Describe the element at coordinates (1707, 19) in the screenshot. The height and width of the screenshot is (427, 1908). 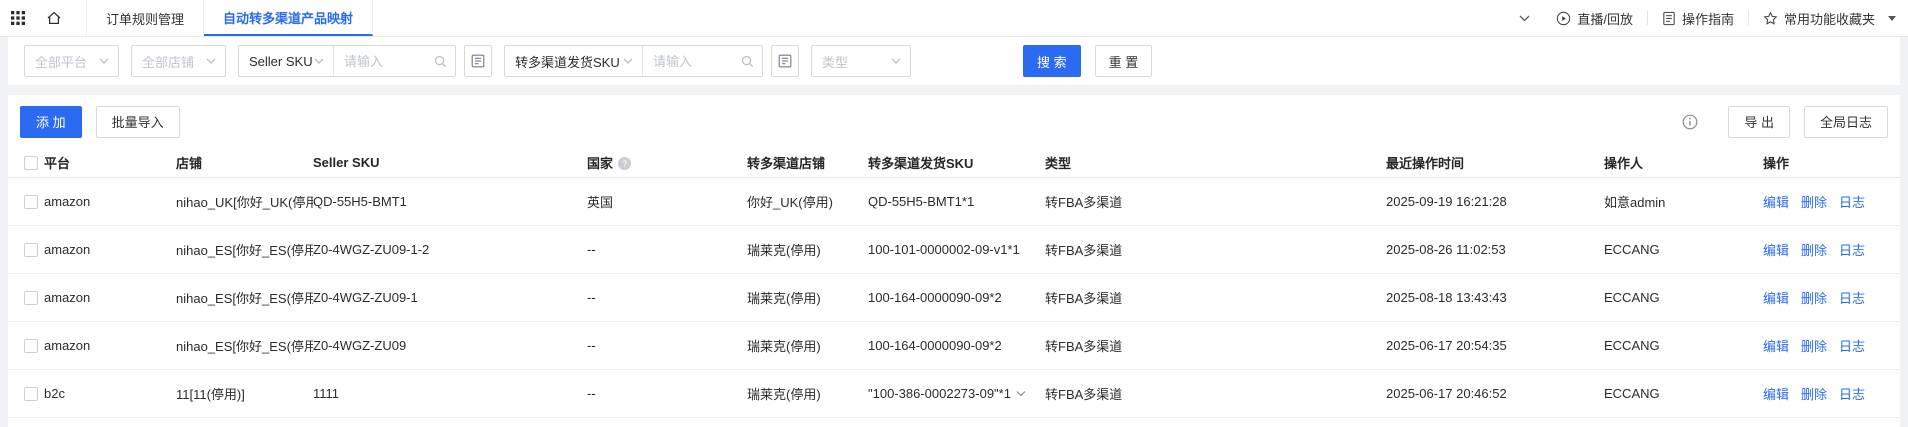
I see `operation-guide-label: 操作指南` at that location.